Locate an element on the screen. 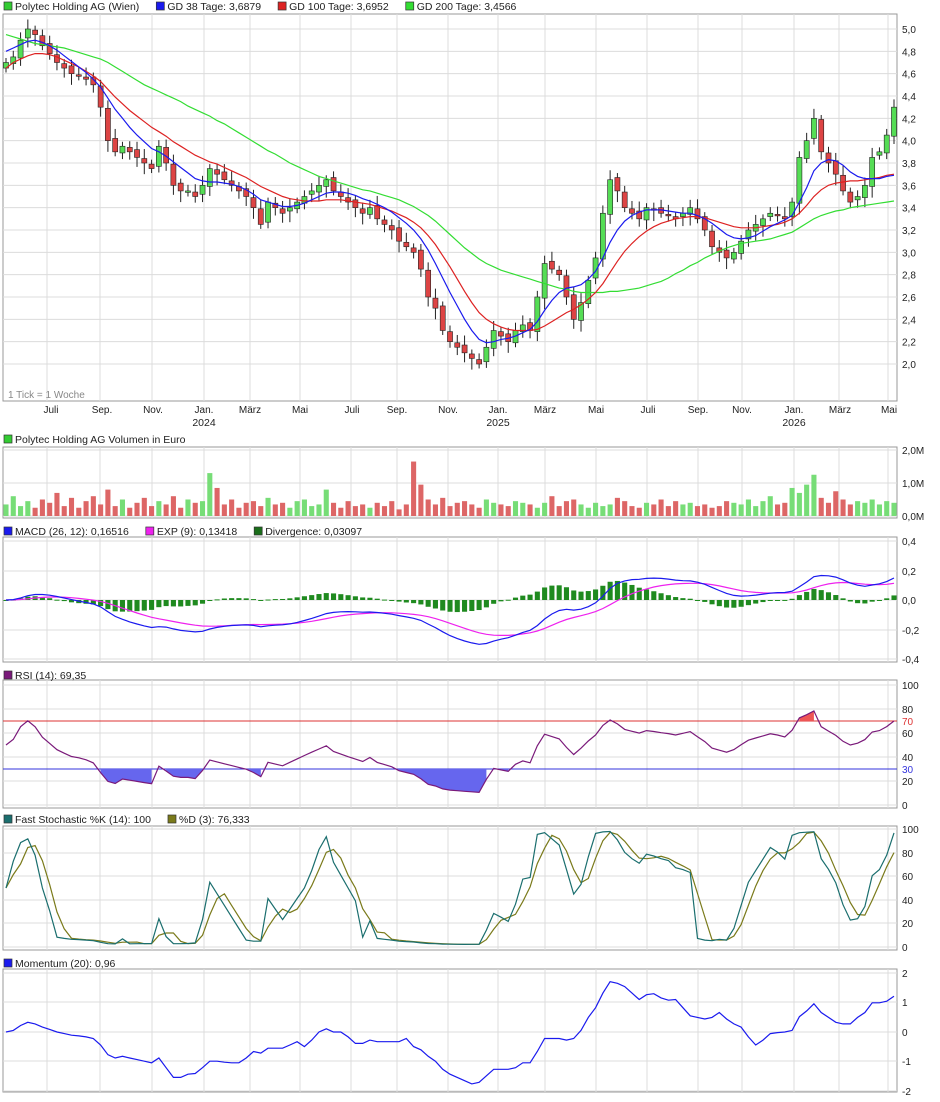  y-tick-label: 0,4 is located at coordinates (909, 542).